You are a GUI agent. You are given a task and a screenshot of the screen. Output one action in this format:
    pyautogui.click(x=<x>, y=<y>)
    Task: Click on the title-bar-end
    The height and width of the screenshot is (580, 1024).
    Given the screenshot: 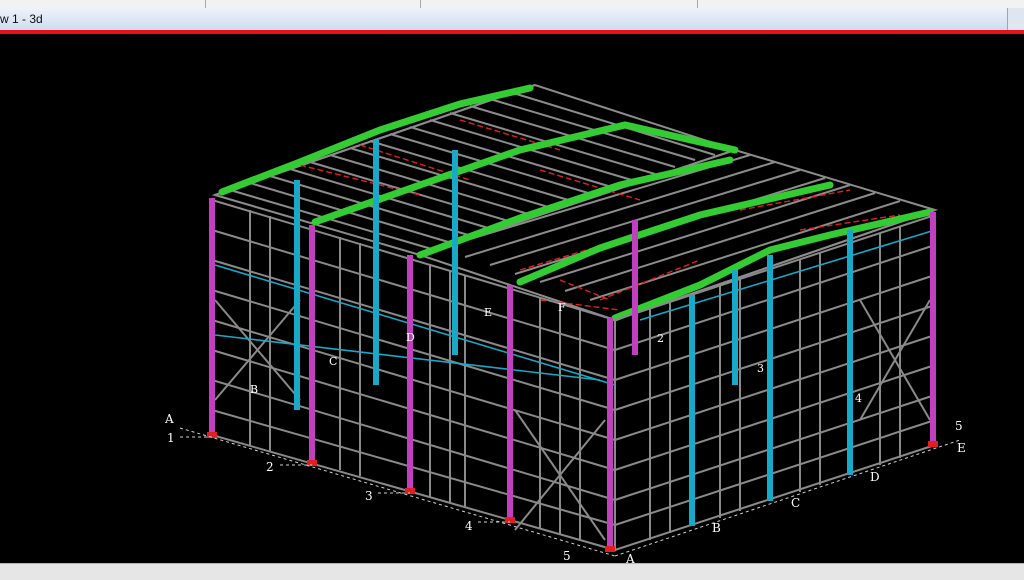 What is the action you would take?
    pyautogui.click(x=1015, y=19)
    